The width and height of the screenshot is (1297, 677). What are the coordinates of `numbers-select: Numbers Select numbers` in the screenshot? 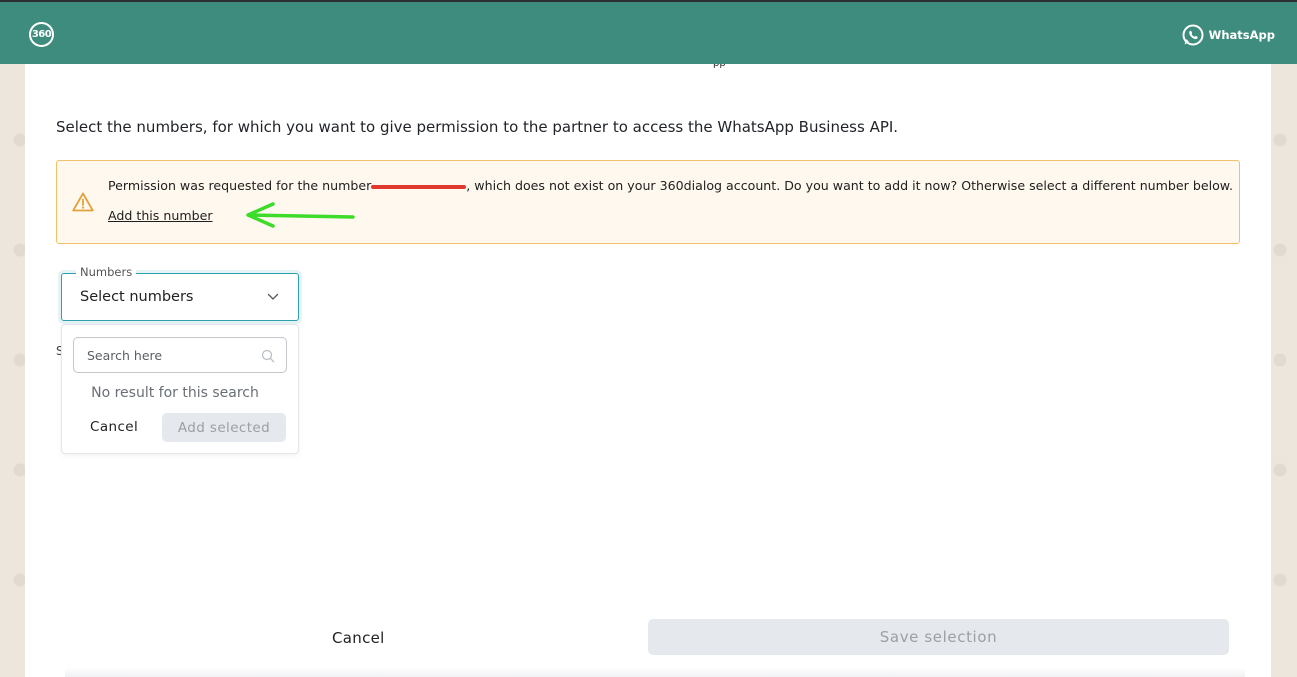 It's located at (180, 293).